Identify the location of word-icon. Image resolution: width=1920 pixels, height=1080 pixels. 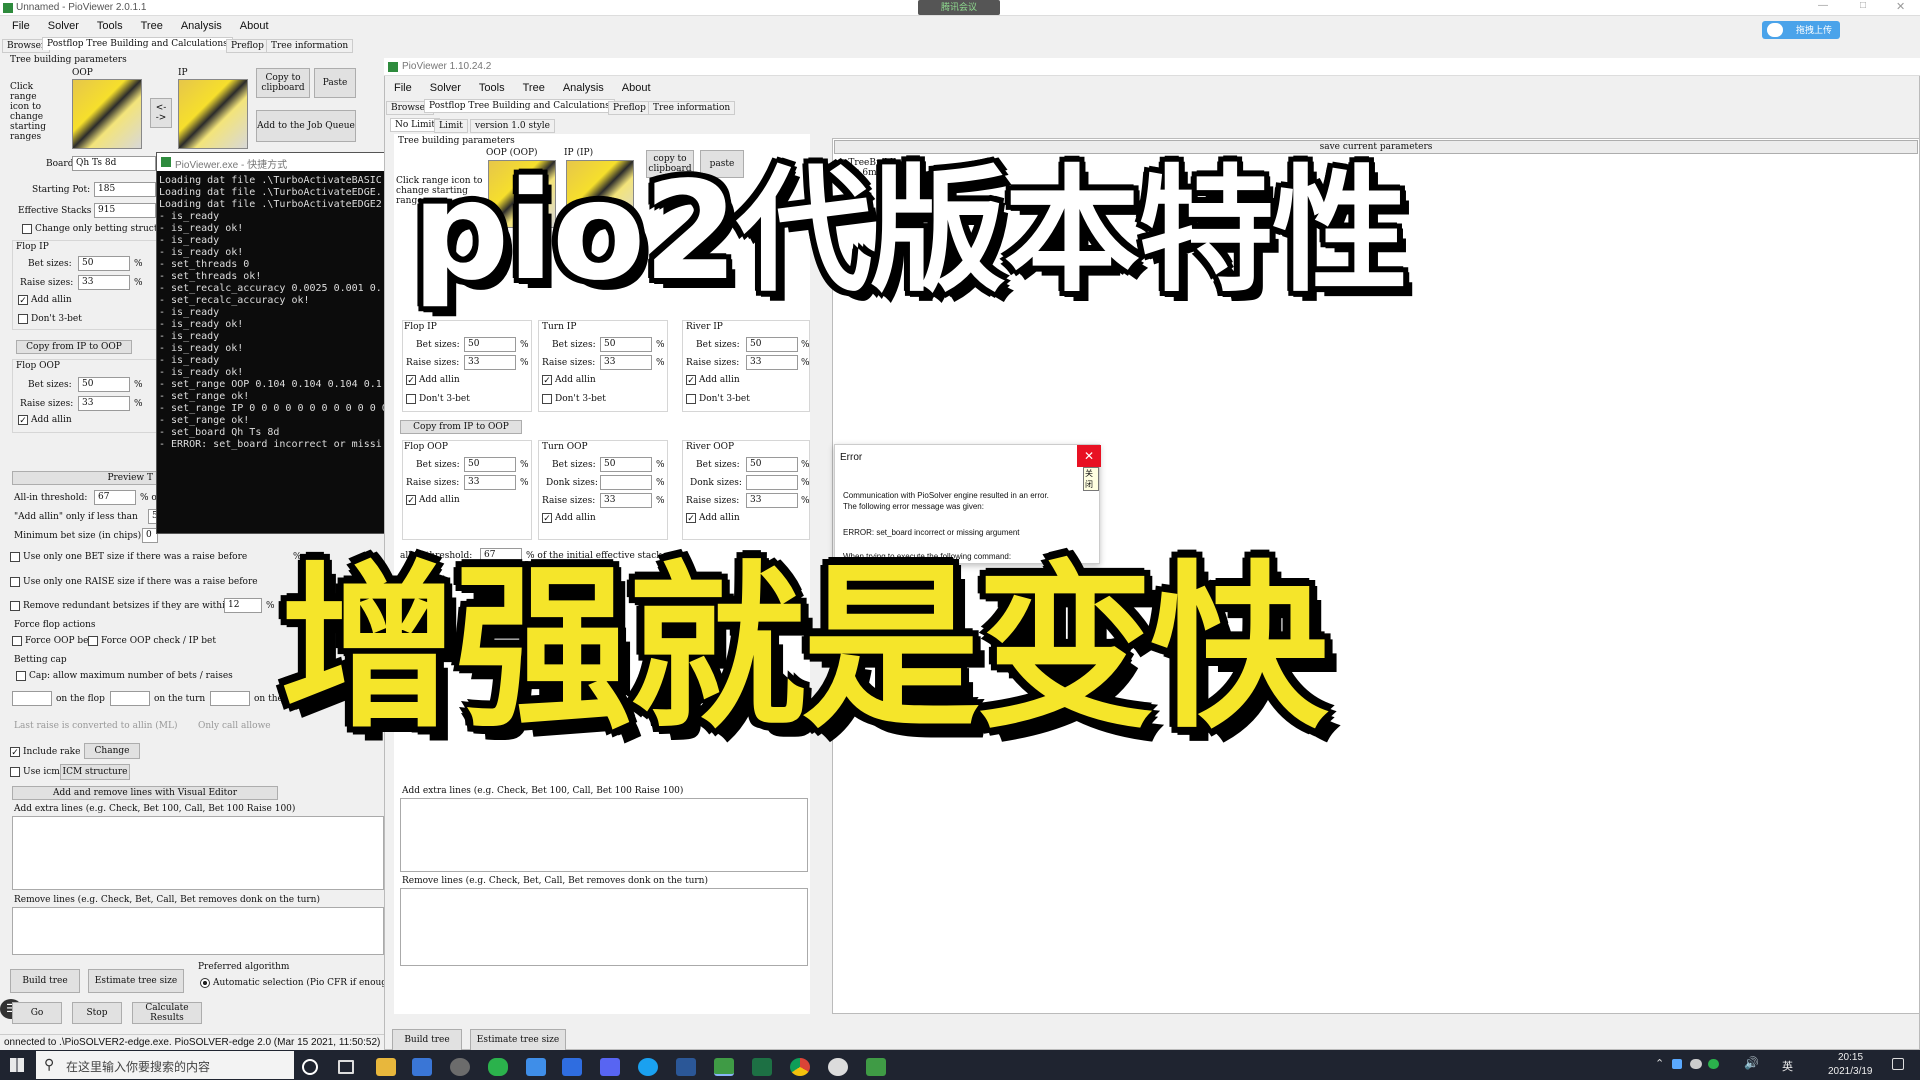
(686, 1067).